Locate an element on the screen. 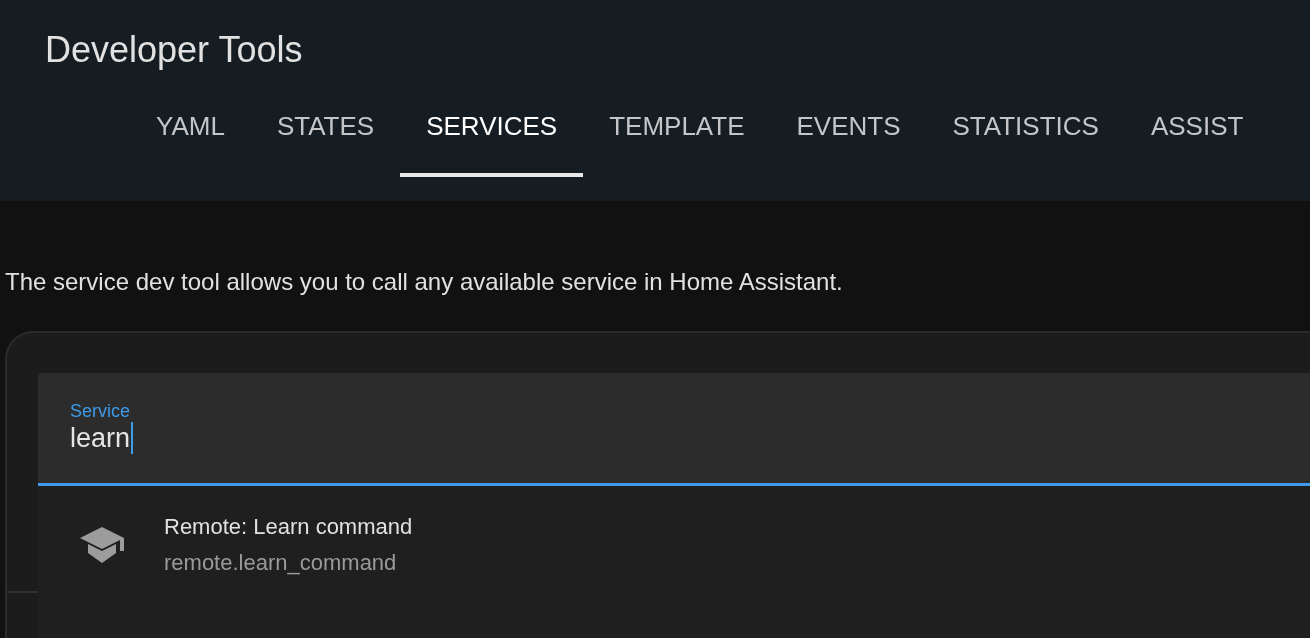 The width and height of the screenshot is (1310, 638). tab: SERVICES is located at coordinates (492, 128).